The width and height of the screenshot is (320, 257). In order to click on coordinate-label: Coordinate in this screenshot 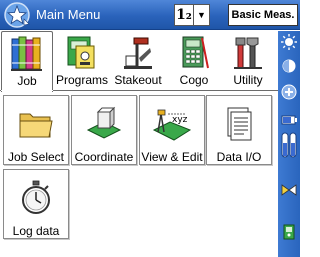, I will do `click(104, 157)`.